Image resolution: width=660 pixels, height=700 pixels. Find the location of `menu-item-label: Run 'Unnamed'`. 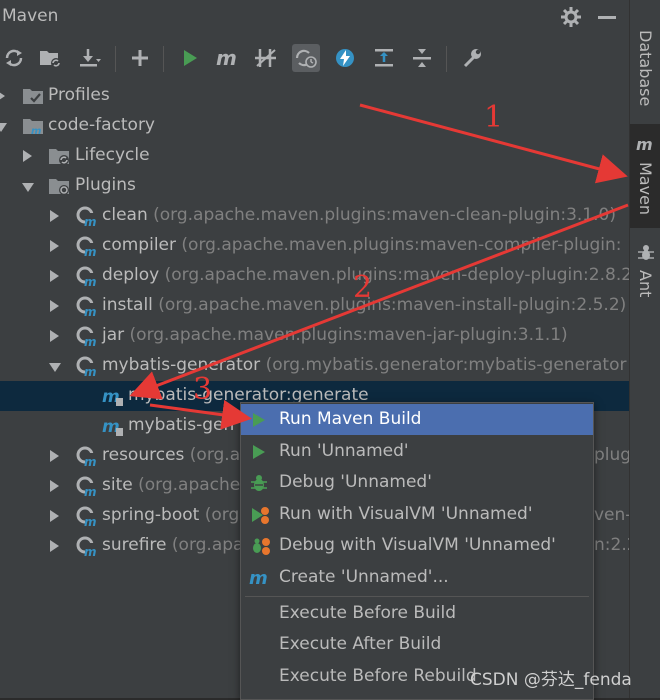

menu-item-label: Run 'Unnamed' is located at coordinates (344, 451).